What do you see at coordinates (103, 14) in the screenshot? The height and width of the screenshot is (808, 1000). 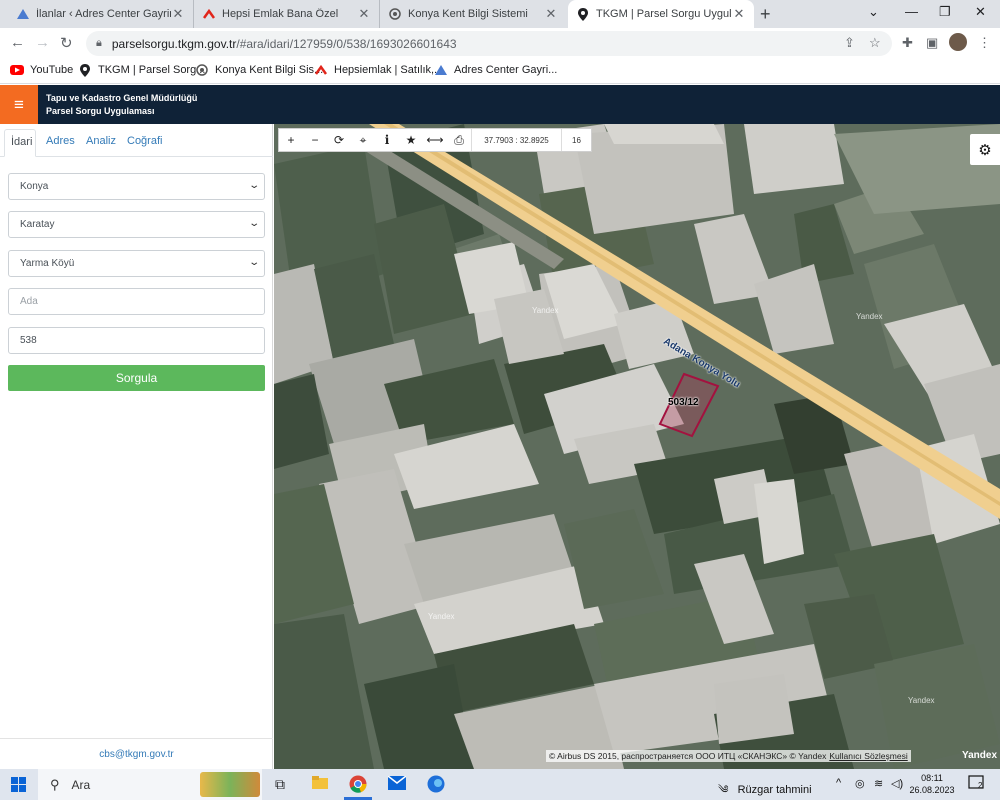 I see `tab-title: İlanlar ‹ Adres Center Gayrimenkul` at bounding box center [103, 14].